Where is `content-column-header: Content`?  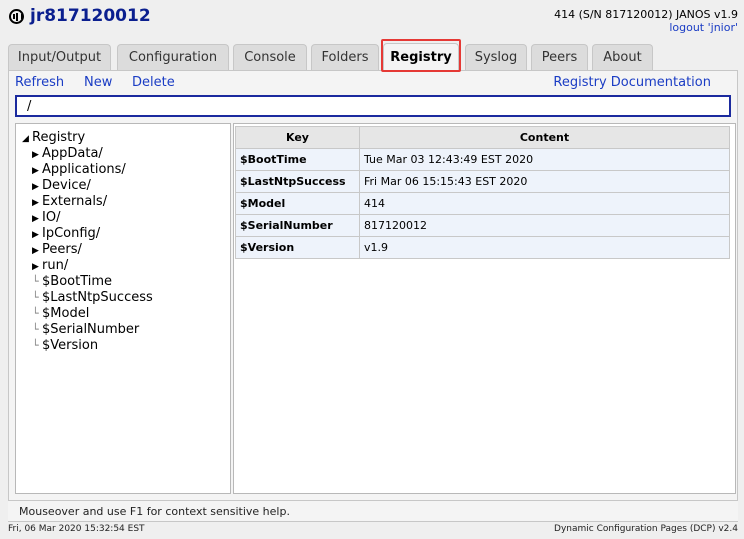
content-column-header: Content is located at coordinates (544, 137).